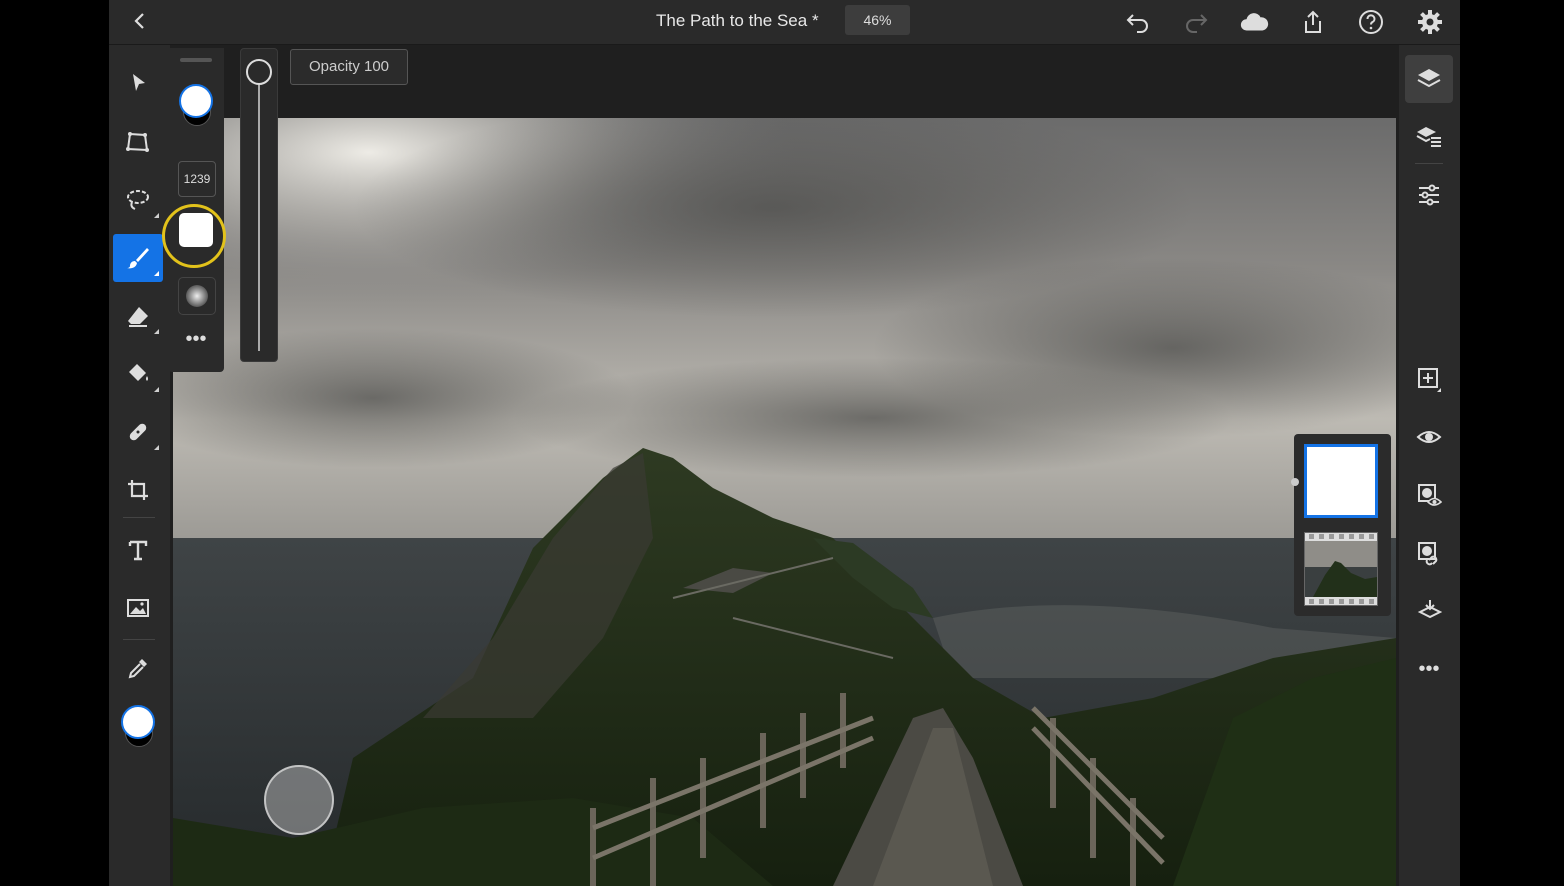 Image resolution: width=1564 pixels, height=886 pixels. Describe the element at coordinates (299, 800) in the screenshot. I see `touch-shortcut-button` at that location.